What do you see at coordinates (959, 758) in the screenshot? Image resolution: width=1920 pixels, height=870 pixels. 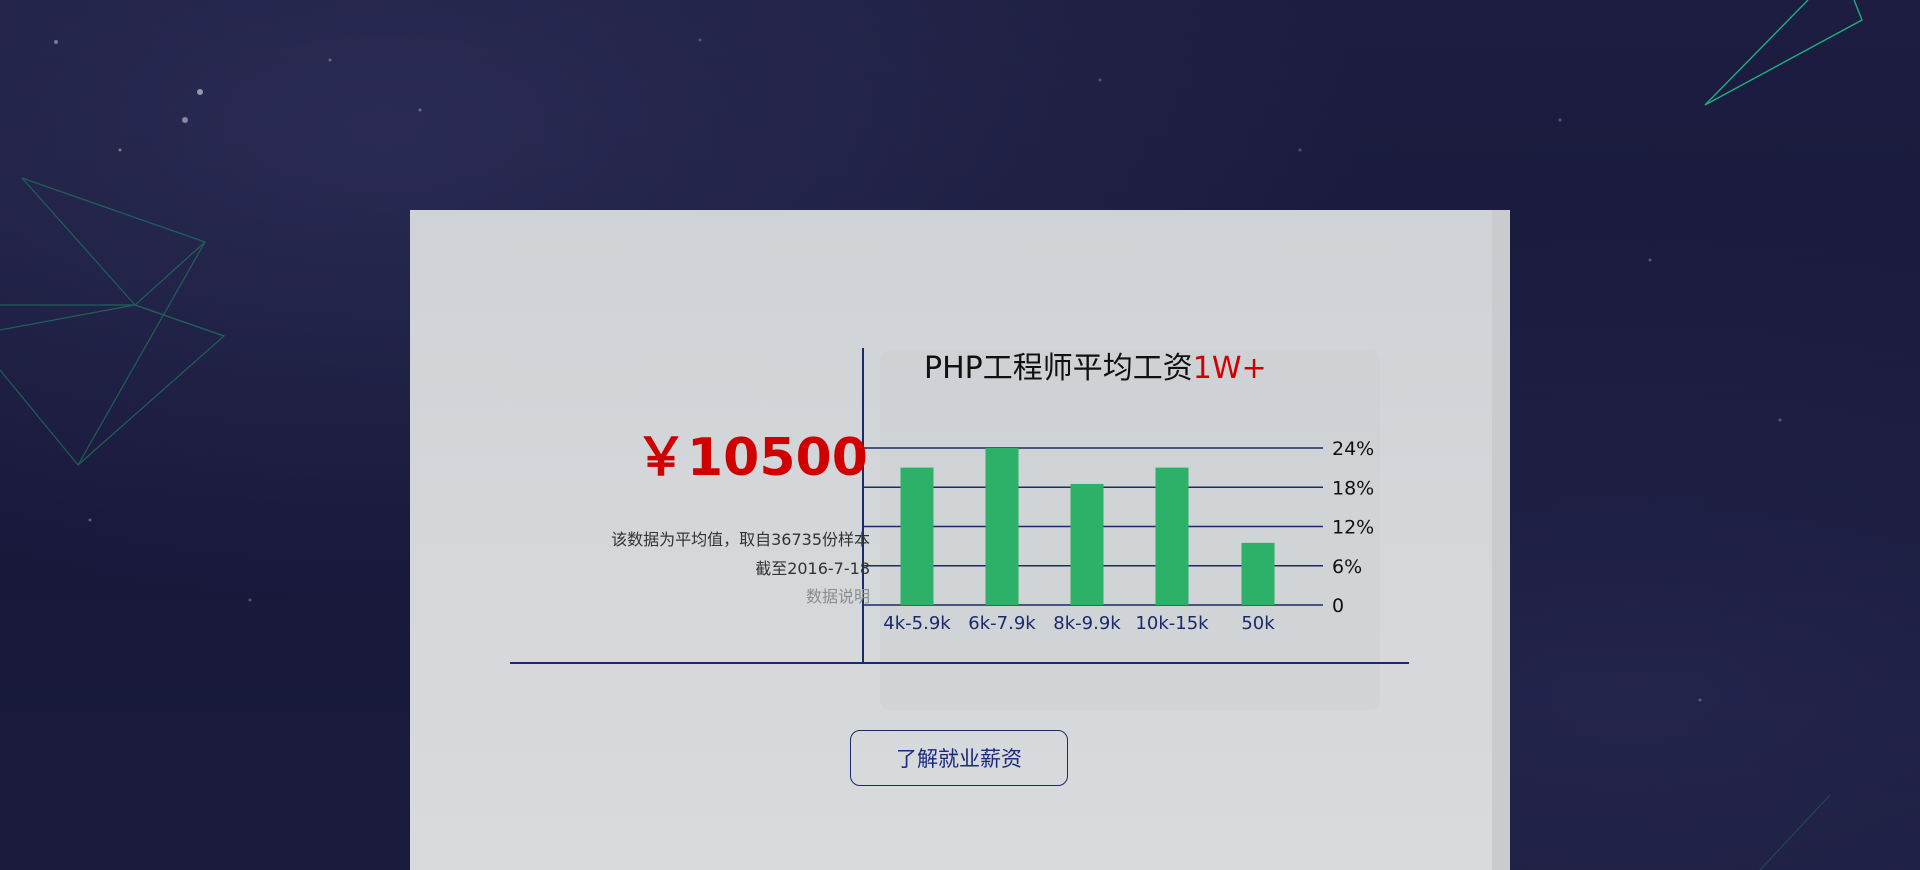 I see `learn-salary-button: 了解就业薪资` at bounding box center [959, 758].